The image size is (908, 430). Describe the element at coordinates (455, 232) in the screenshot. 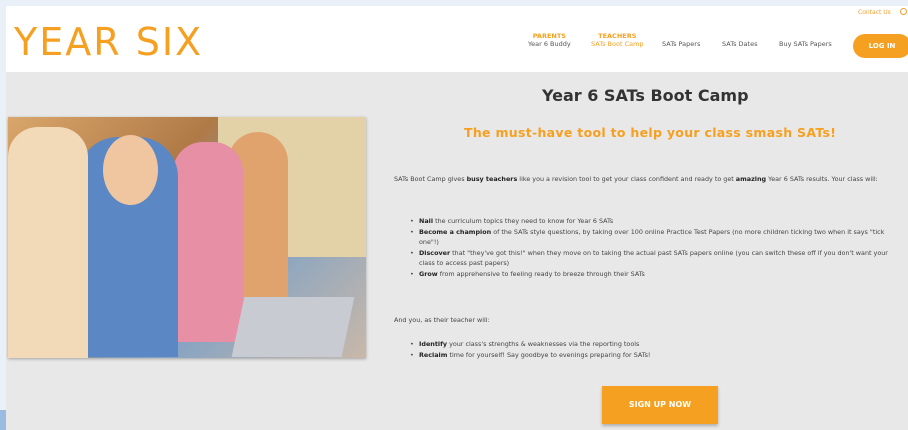

I see `list-item-bold: Become a champion` at that location.